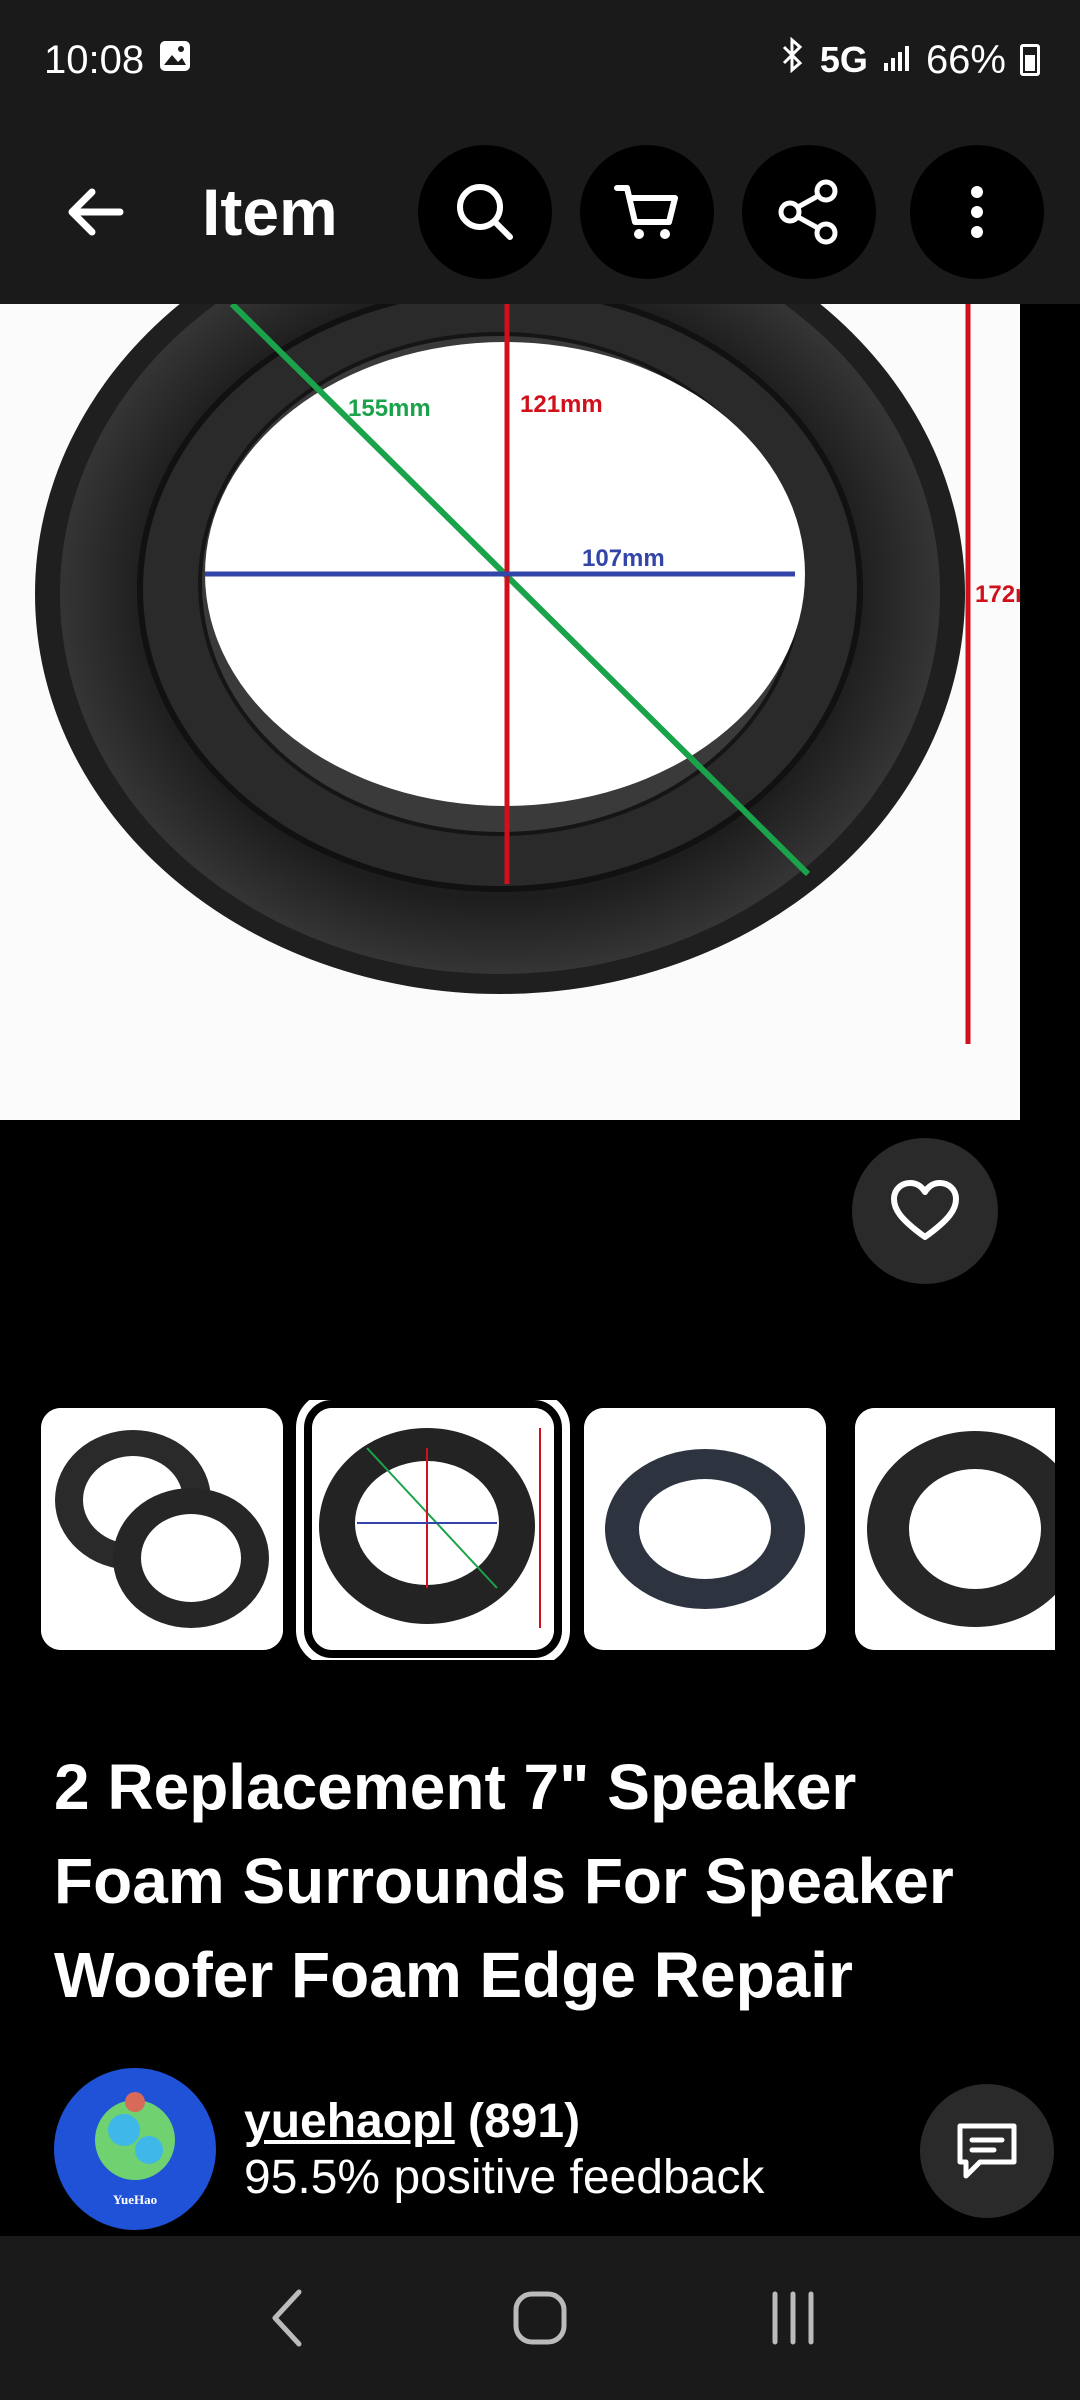  I want to click on network-label: 5G, so click(843, 59).